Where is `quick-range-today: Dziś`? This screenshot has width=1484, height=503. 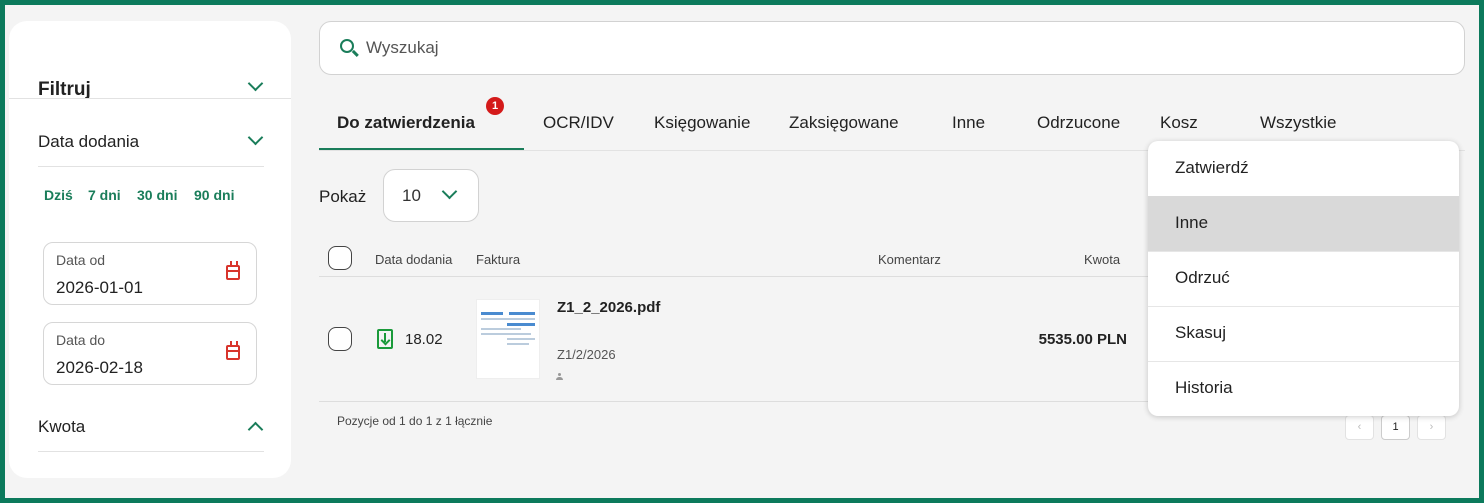
quick-range-today: Dziś is located at coordinates (58, 195).